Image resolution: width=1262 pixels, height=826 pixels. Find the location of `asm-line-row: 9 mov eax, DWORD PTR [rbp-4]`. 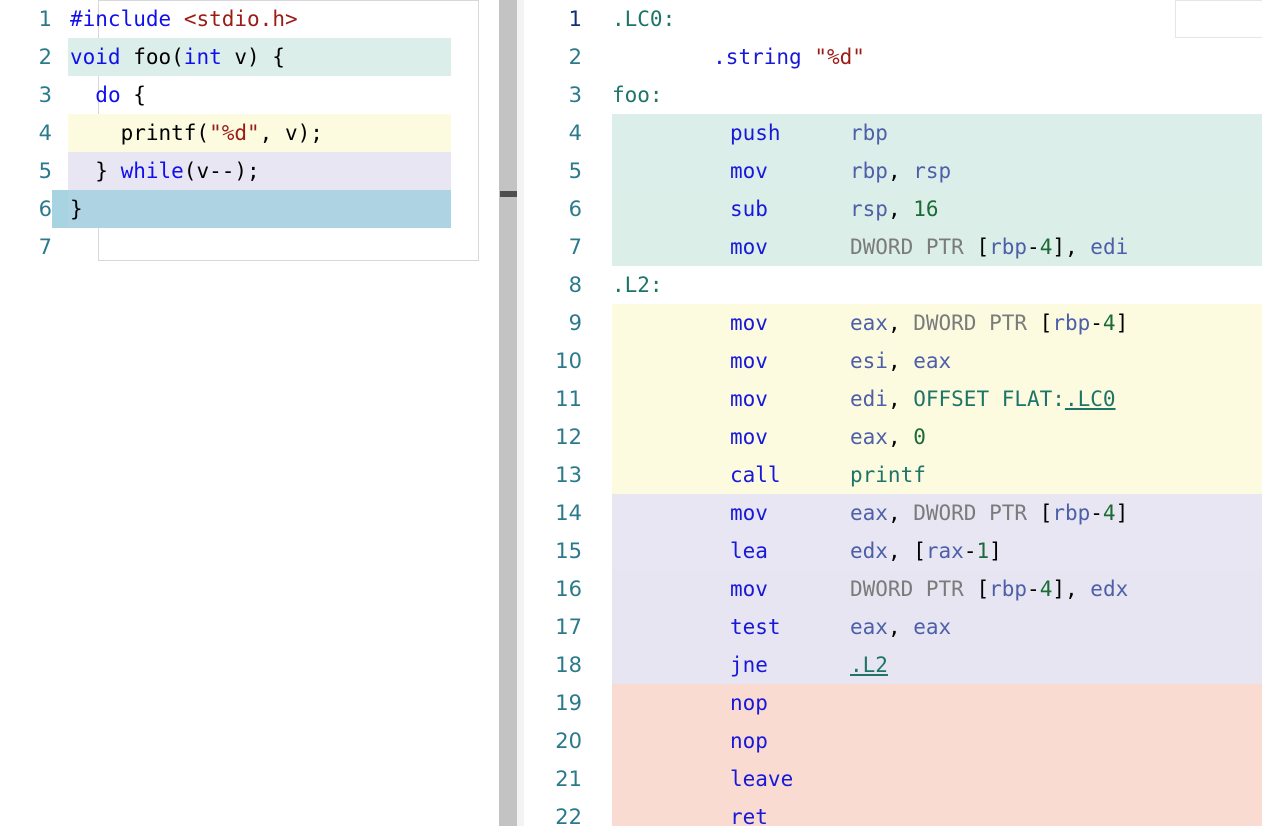

asm-line-row: 9 mov eax, DWORD PTR [rbp-4] is located at coordinates (896, 323).